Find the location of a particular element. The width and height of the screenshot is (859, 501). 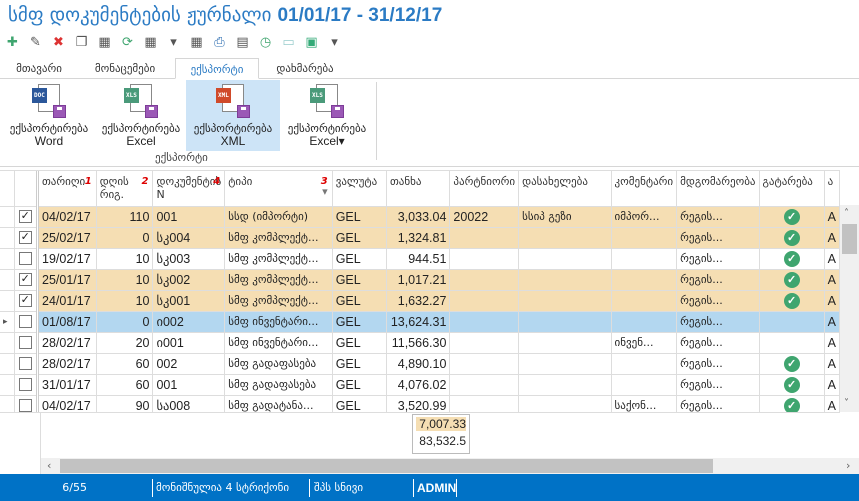

dropdown-icon: ▾ is located at coordinates (173, 42).